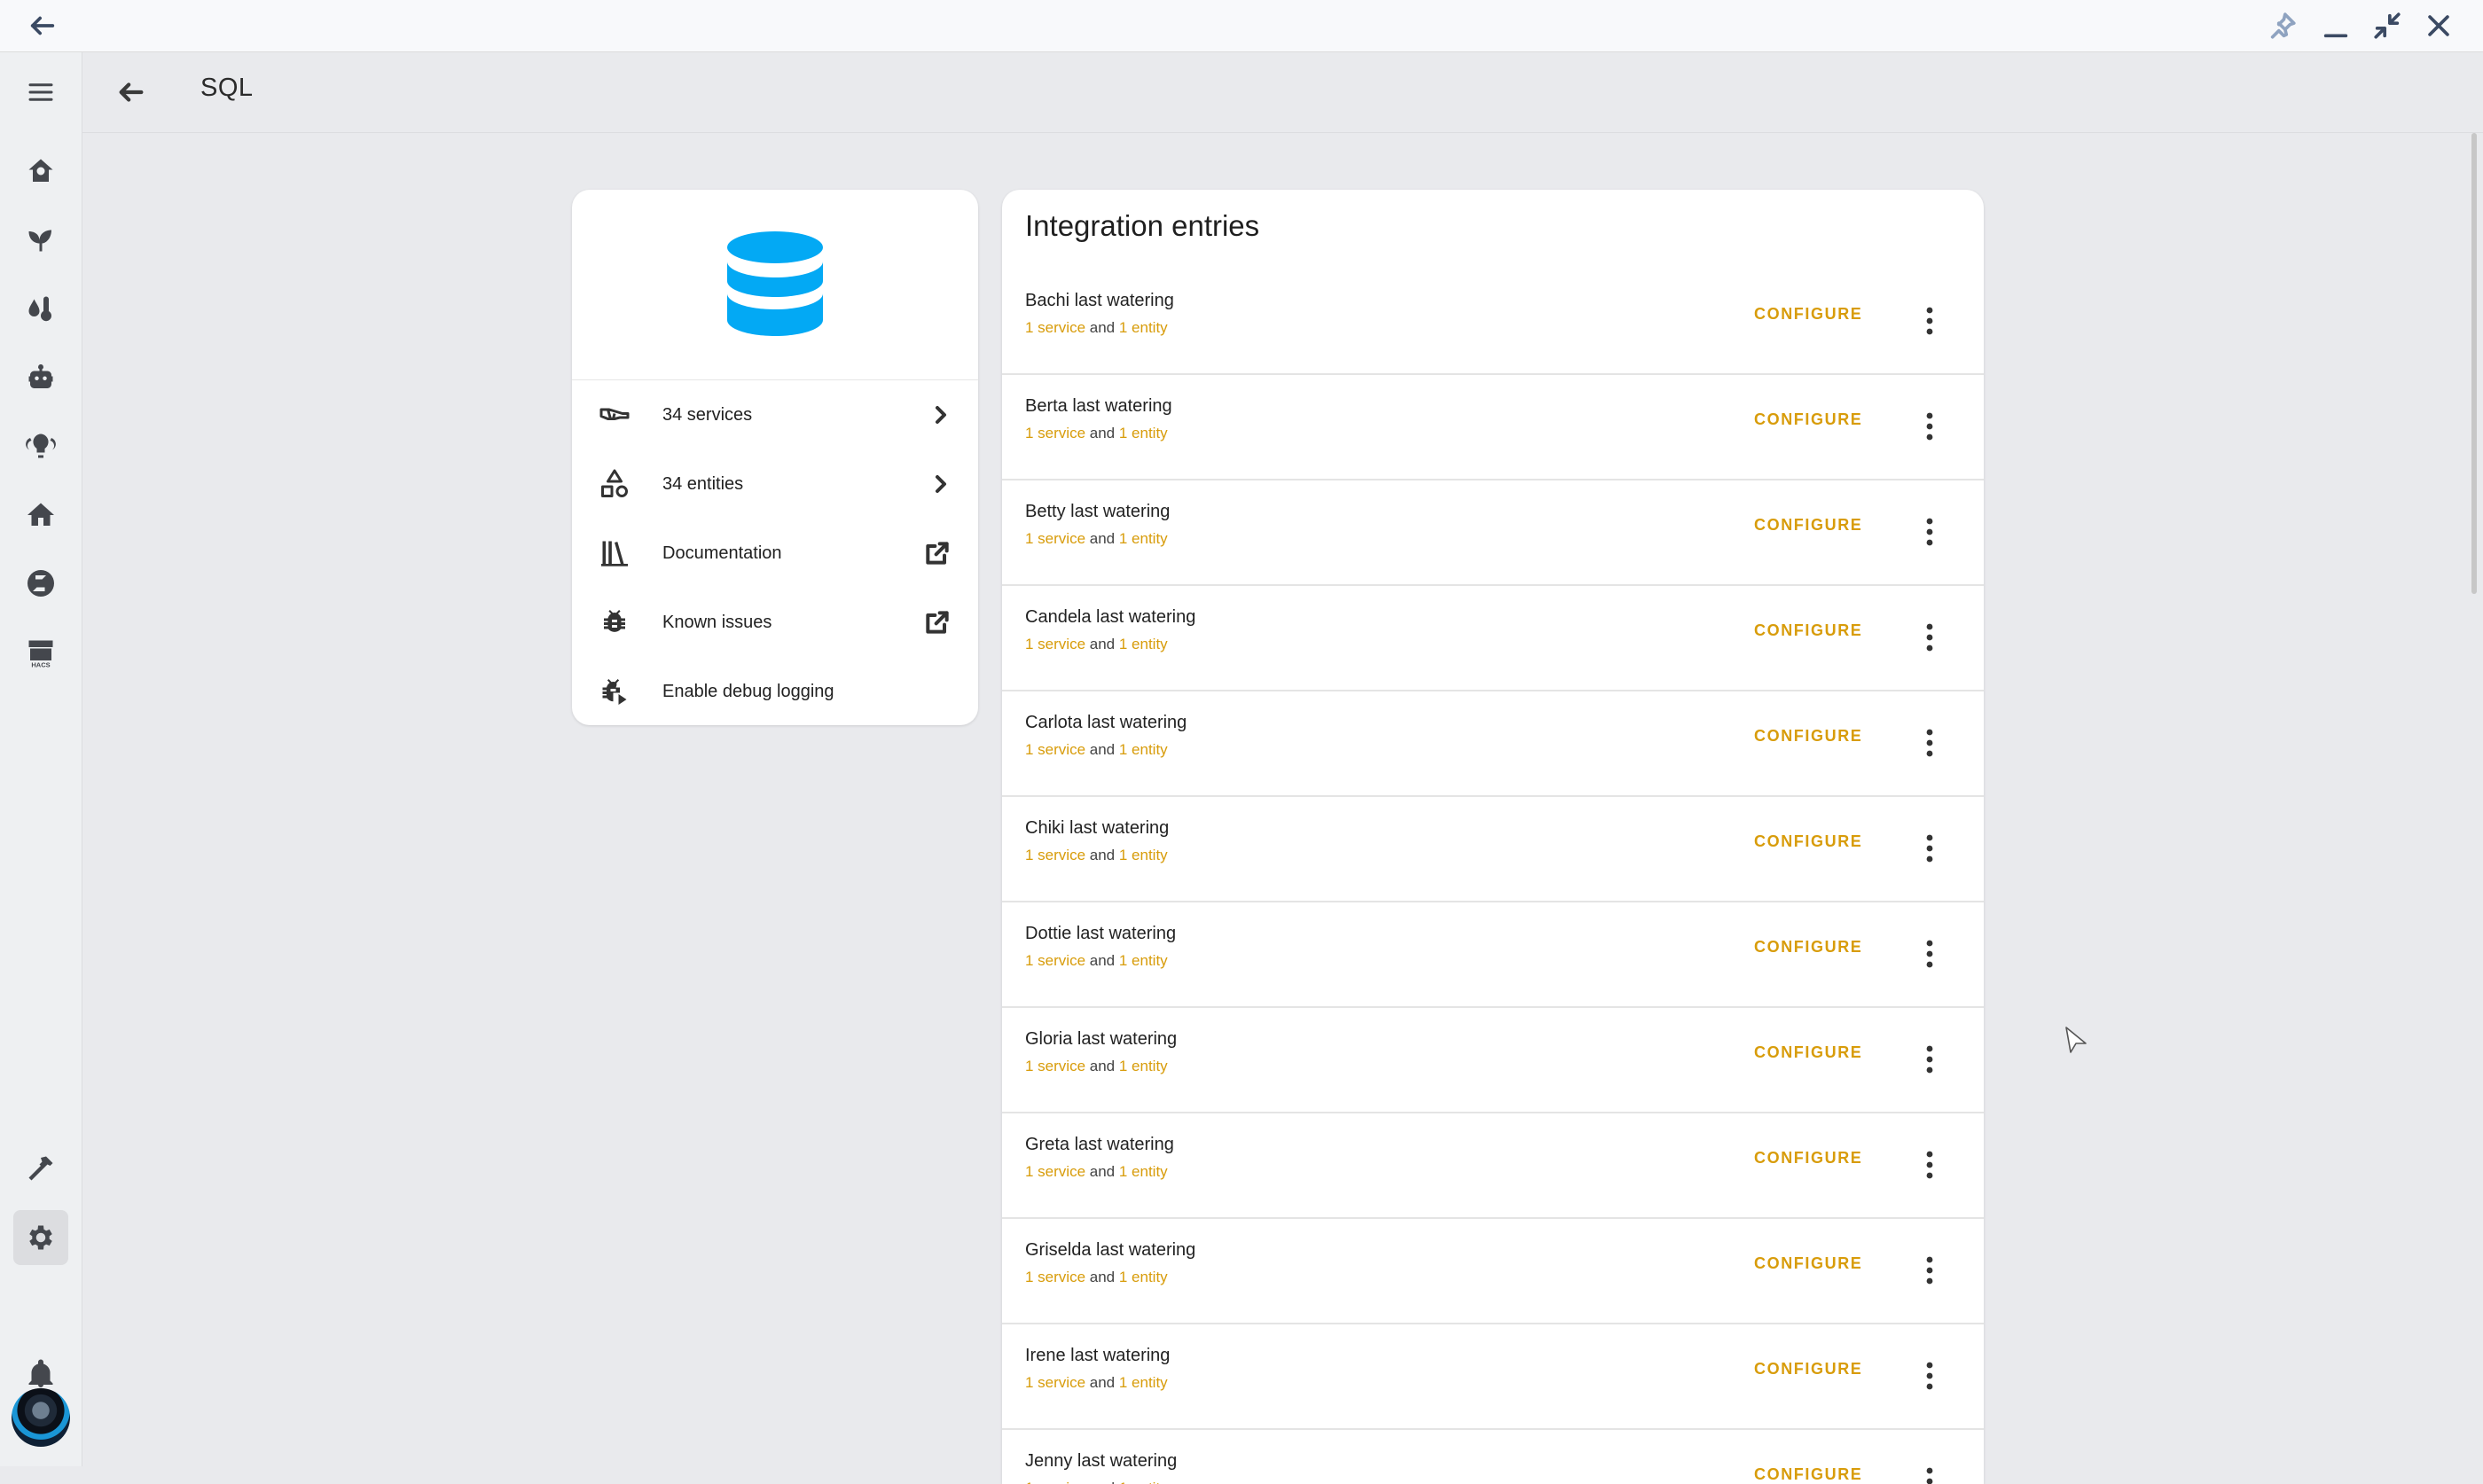 Image resolution: width=2483 pixels, height=1484 pixels. I want to click on sidebar-item-zigbee, so click(40, 583).